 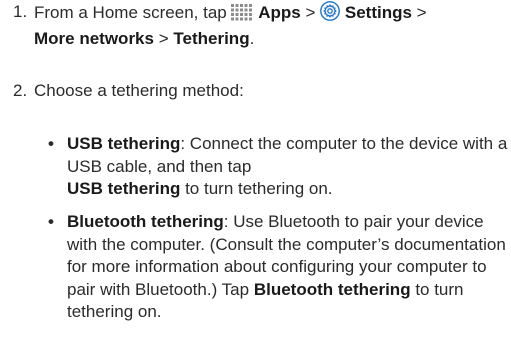 I want to click on more-networks-label: More networks, so click(x=94, y=38).